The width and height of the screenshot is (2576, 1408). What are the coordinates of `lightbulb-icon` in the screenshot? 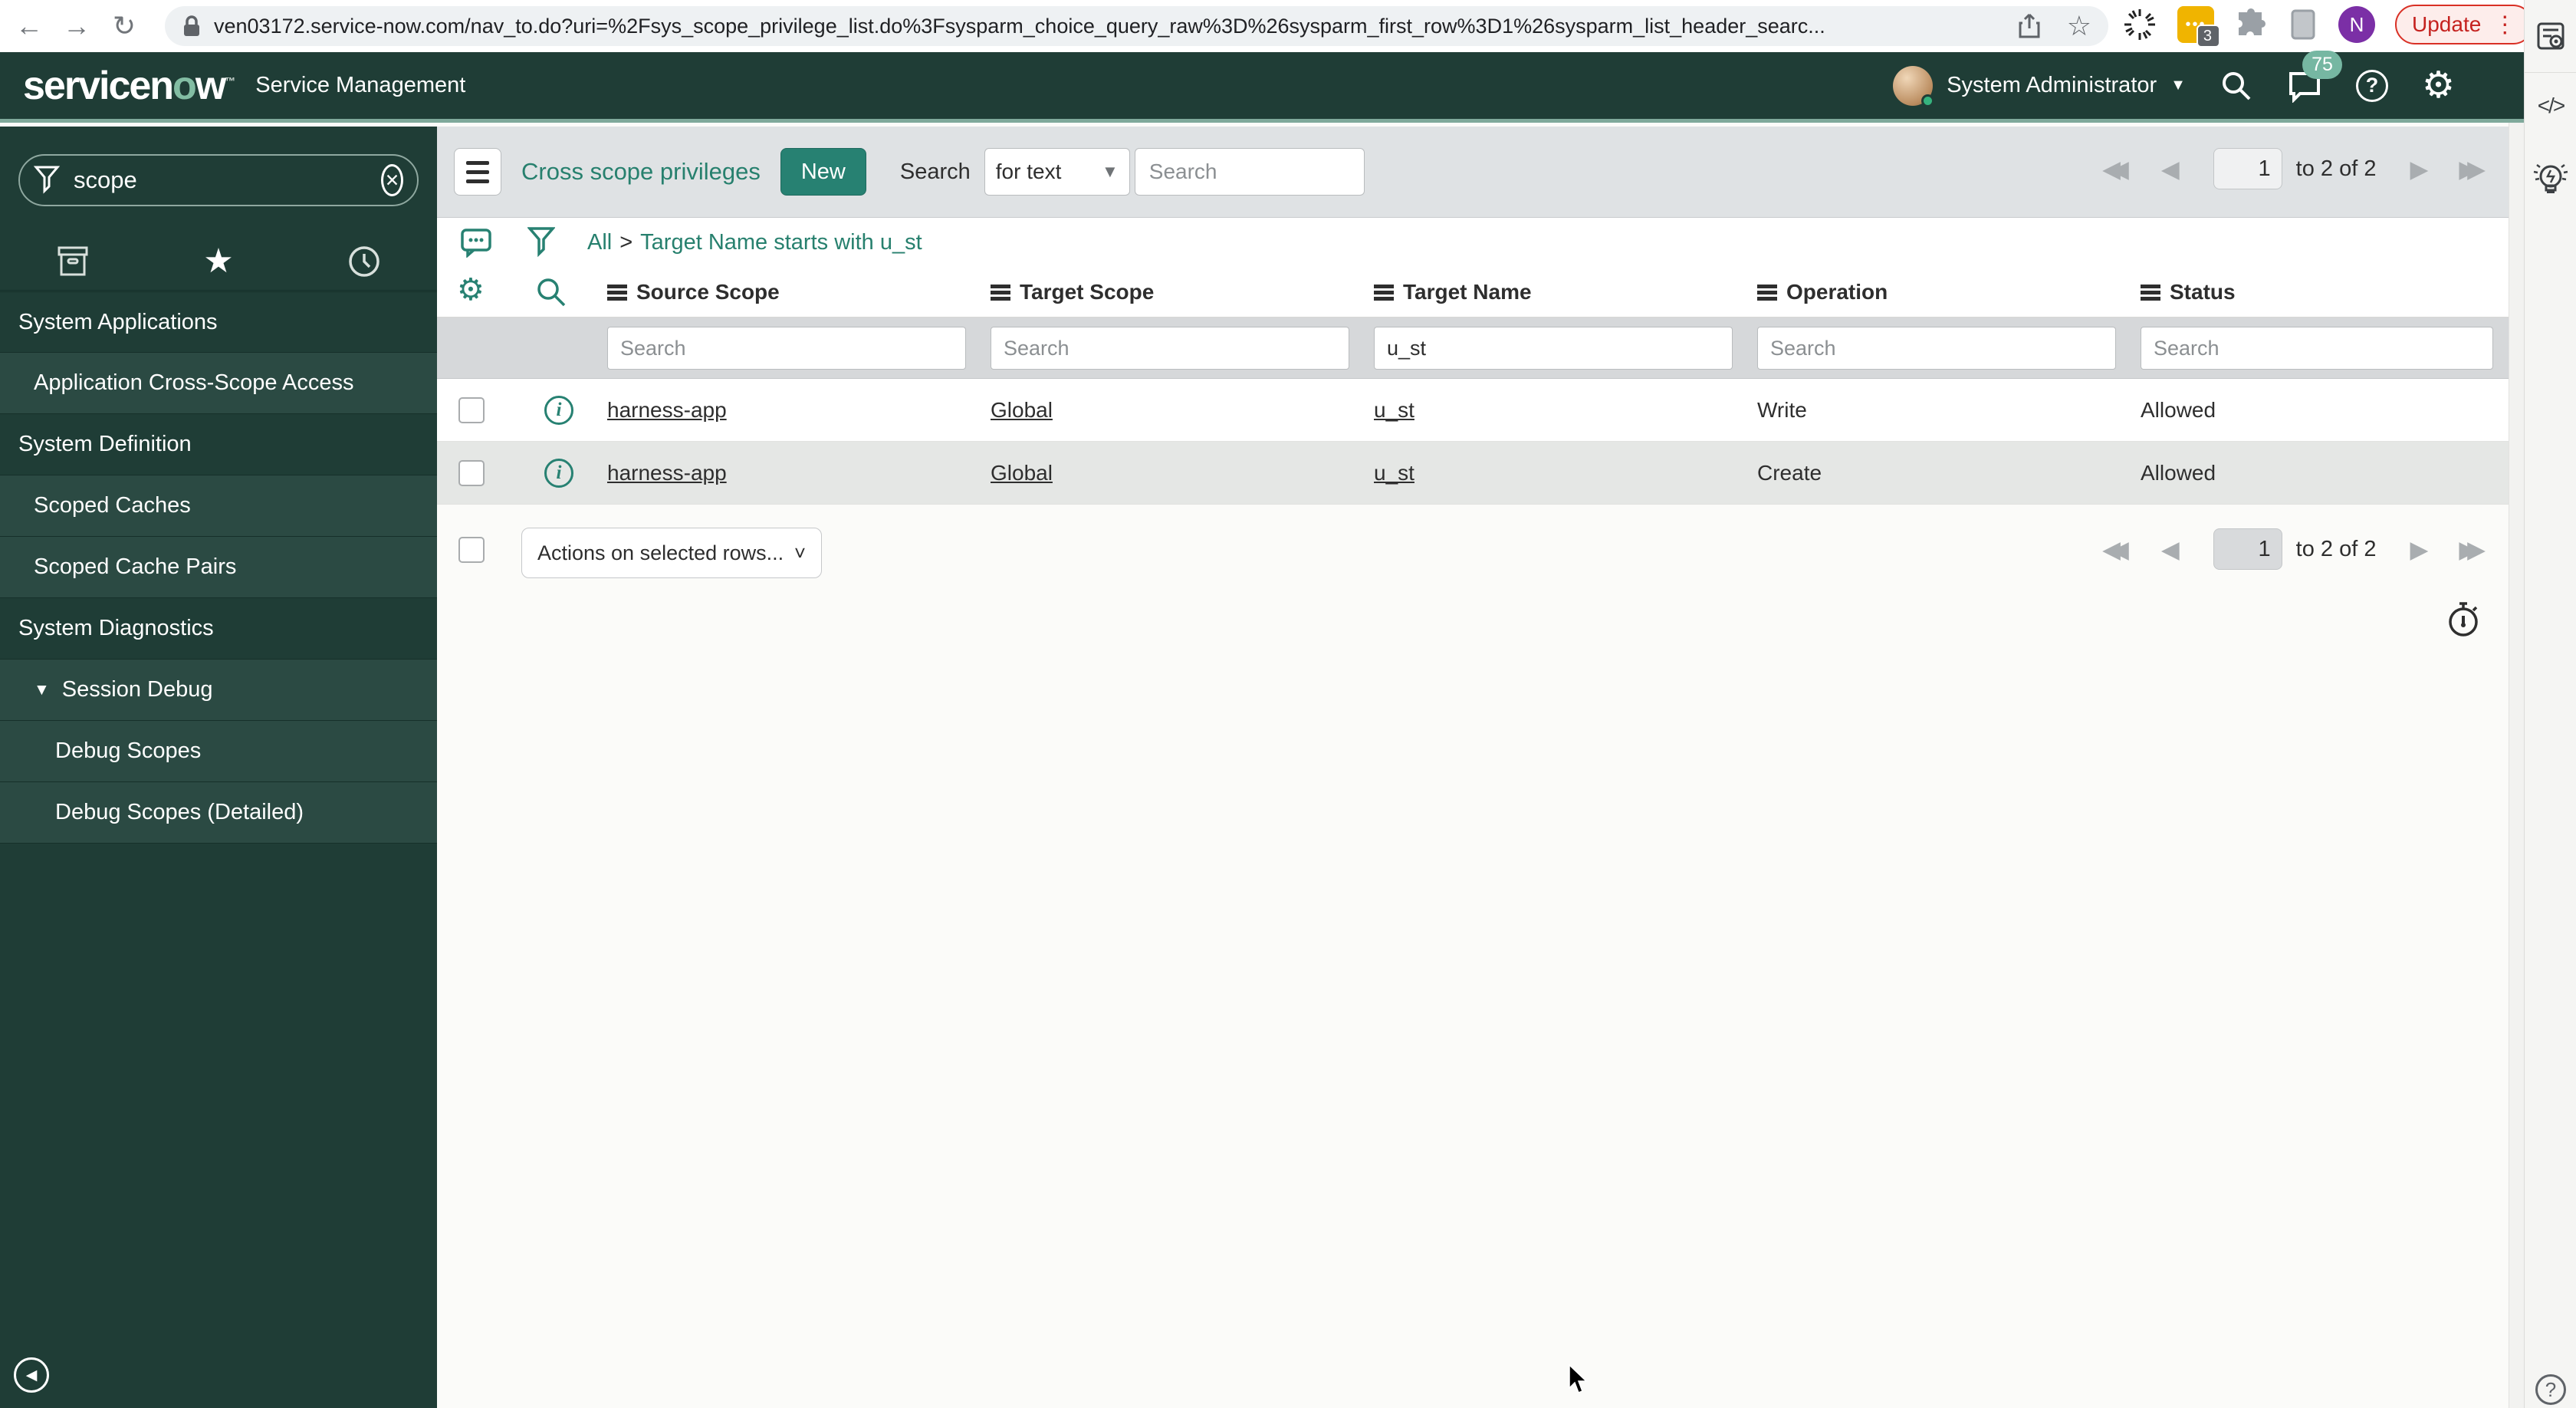 It's located at (2550, 179).